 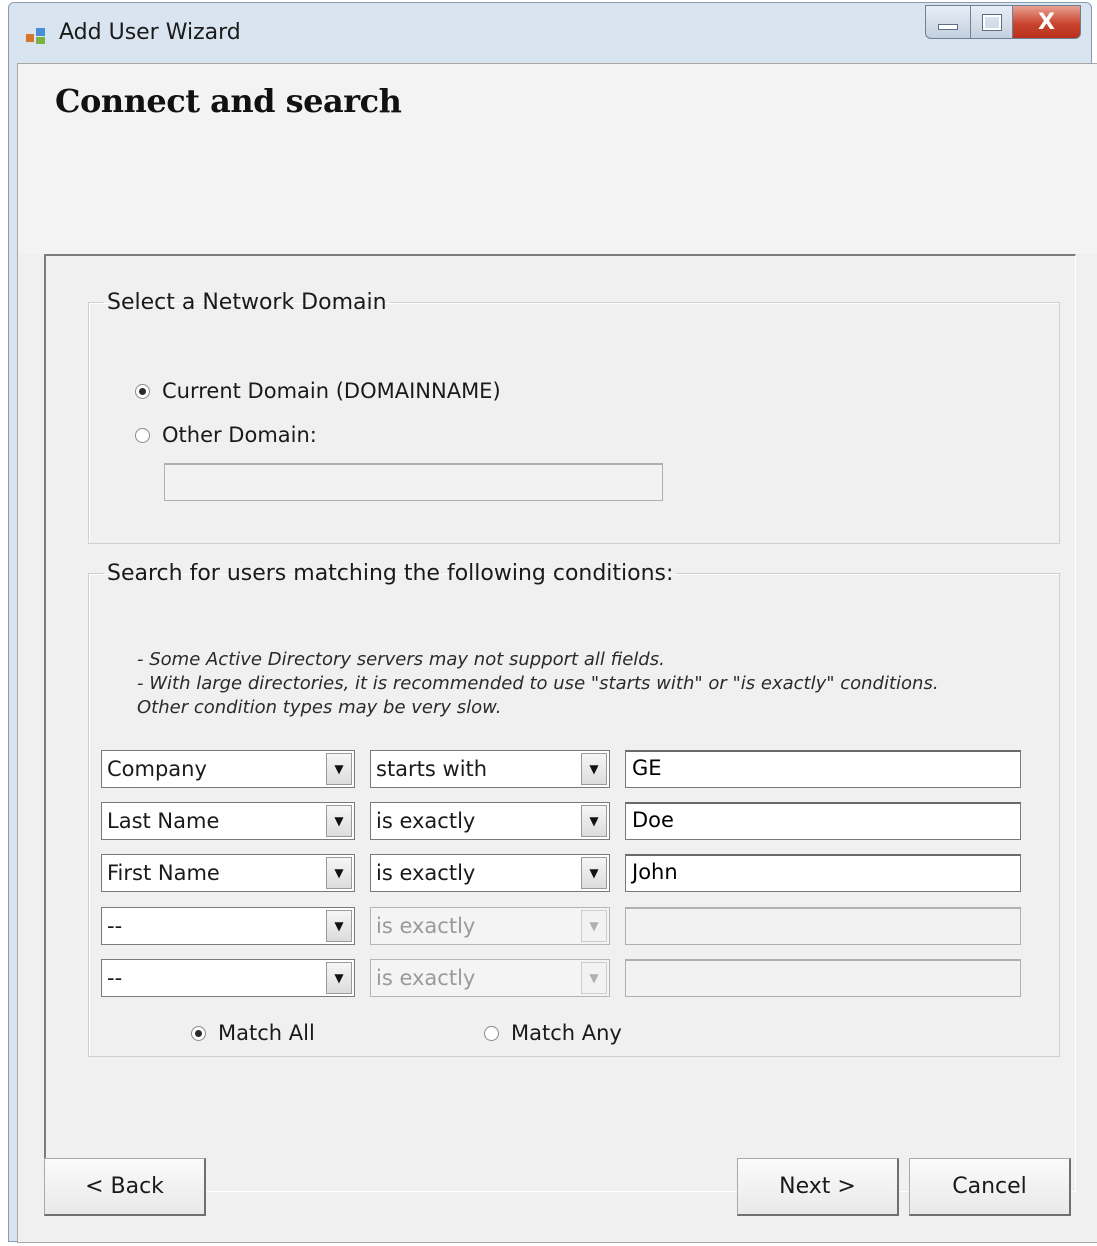 What do you see at coordinates (432, 769) in the screenshot?
I see `condition-operator-value: starts with` at bounding box center [432, 769].